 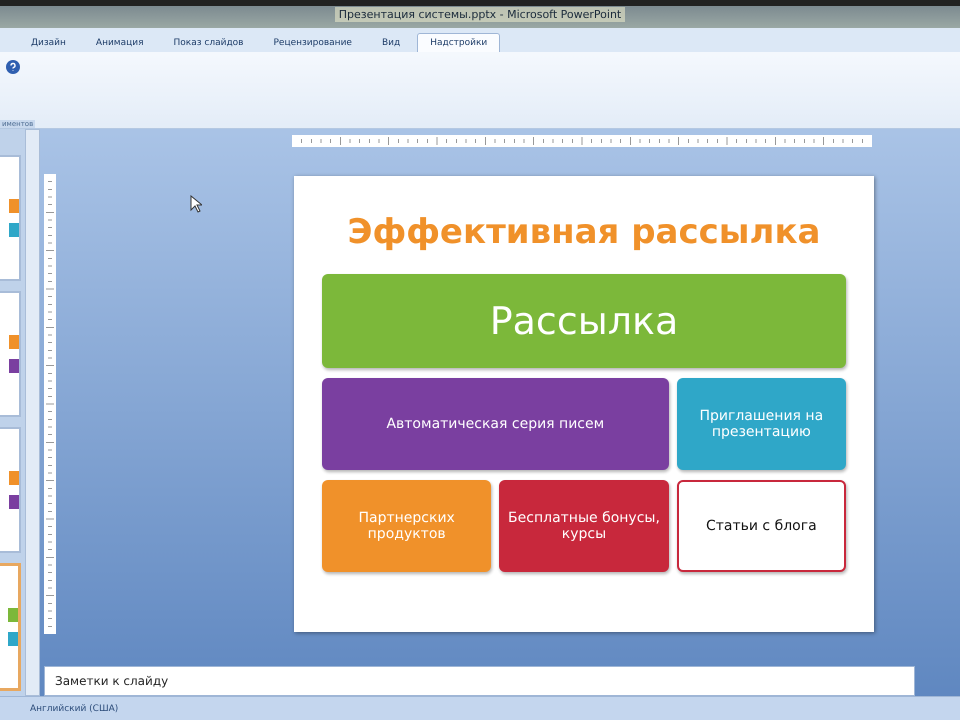 I want to click on slide-title: Эффективная рассылка, so click(x=584, y=232).